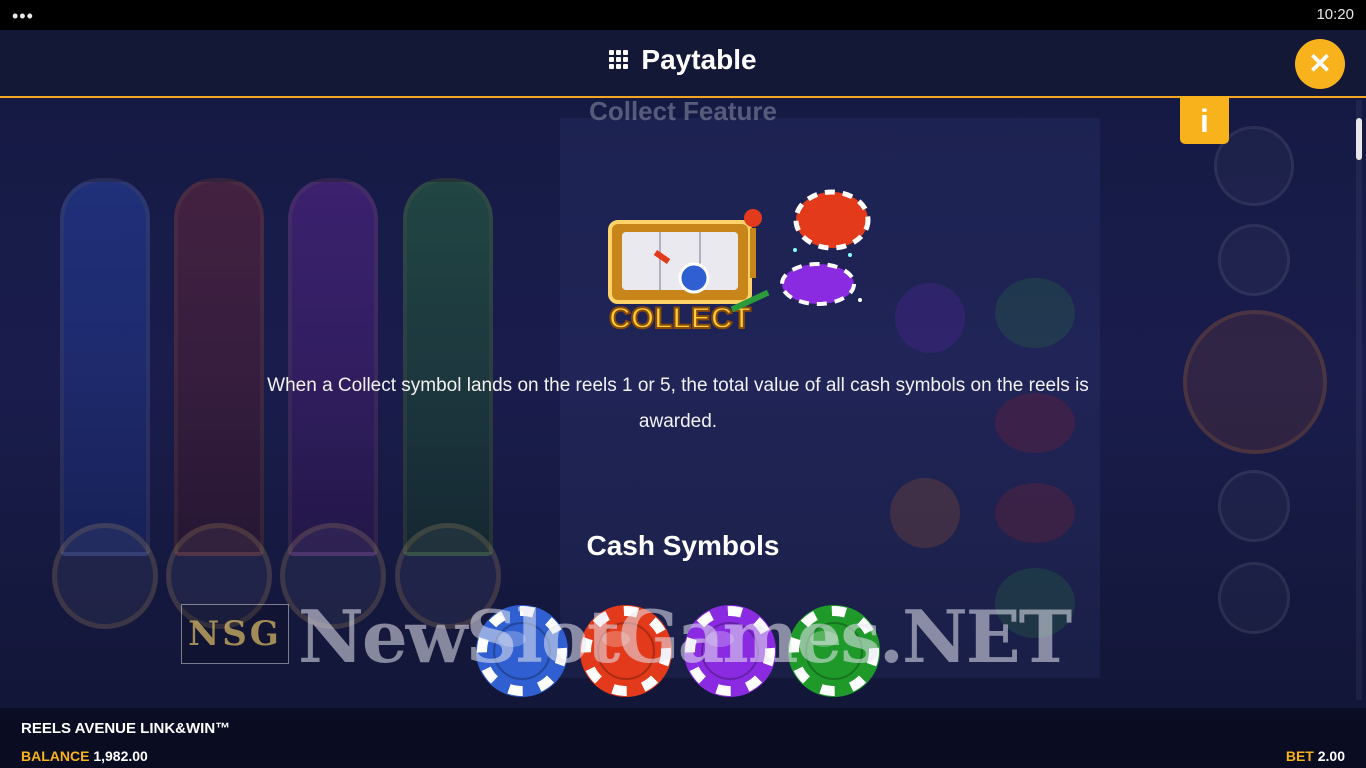  I want to click on device-status-bar: ••• 10:20, so click(683, 15).